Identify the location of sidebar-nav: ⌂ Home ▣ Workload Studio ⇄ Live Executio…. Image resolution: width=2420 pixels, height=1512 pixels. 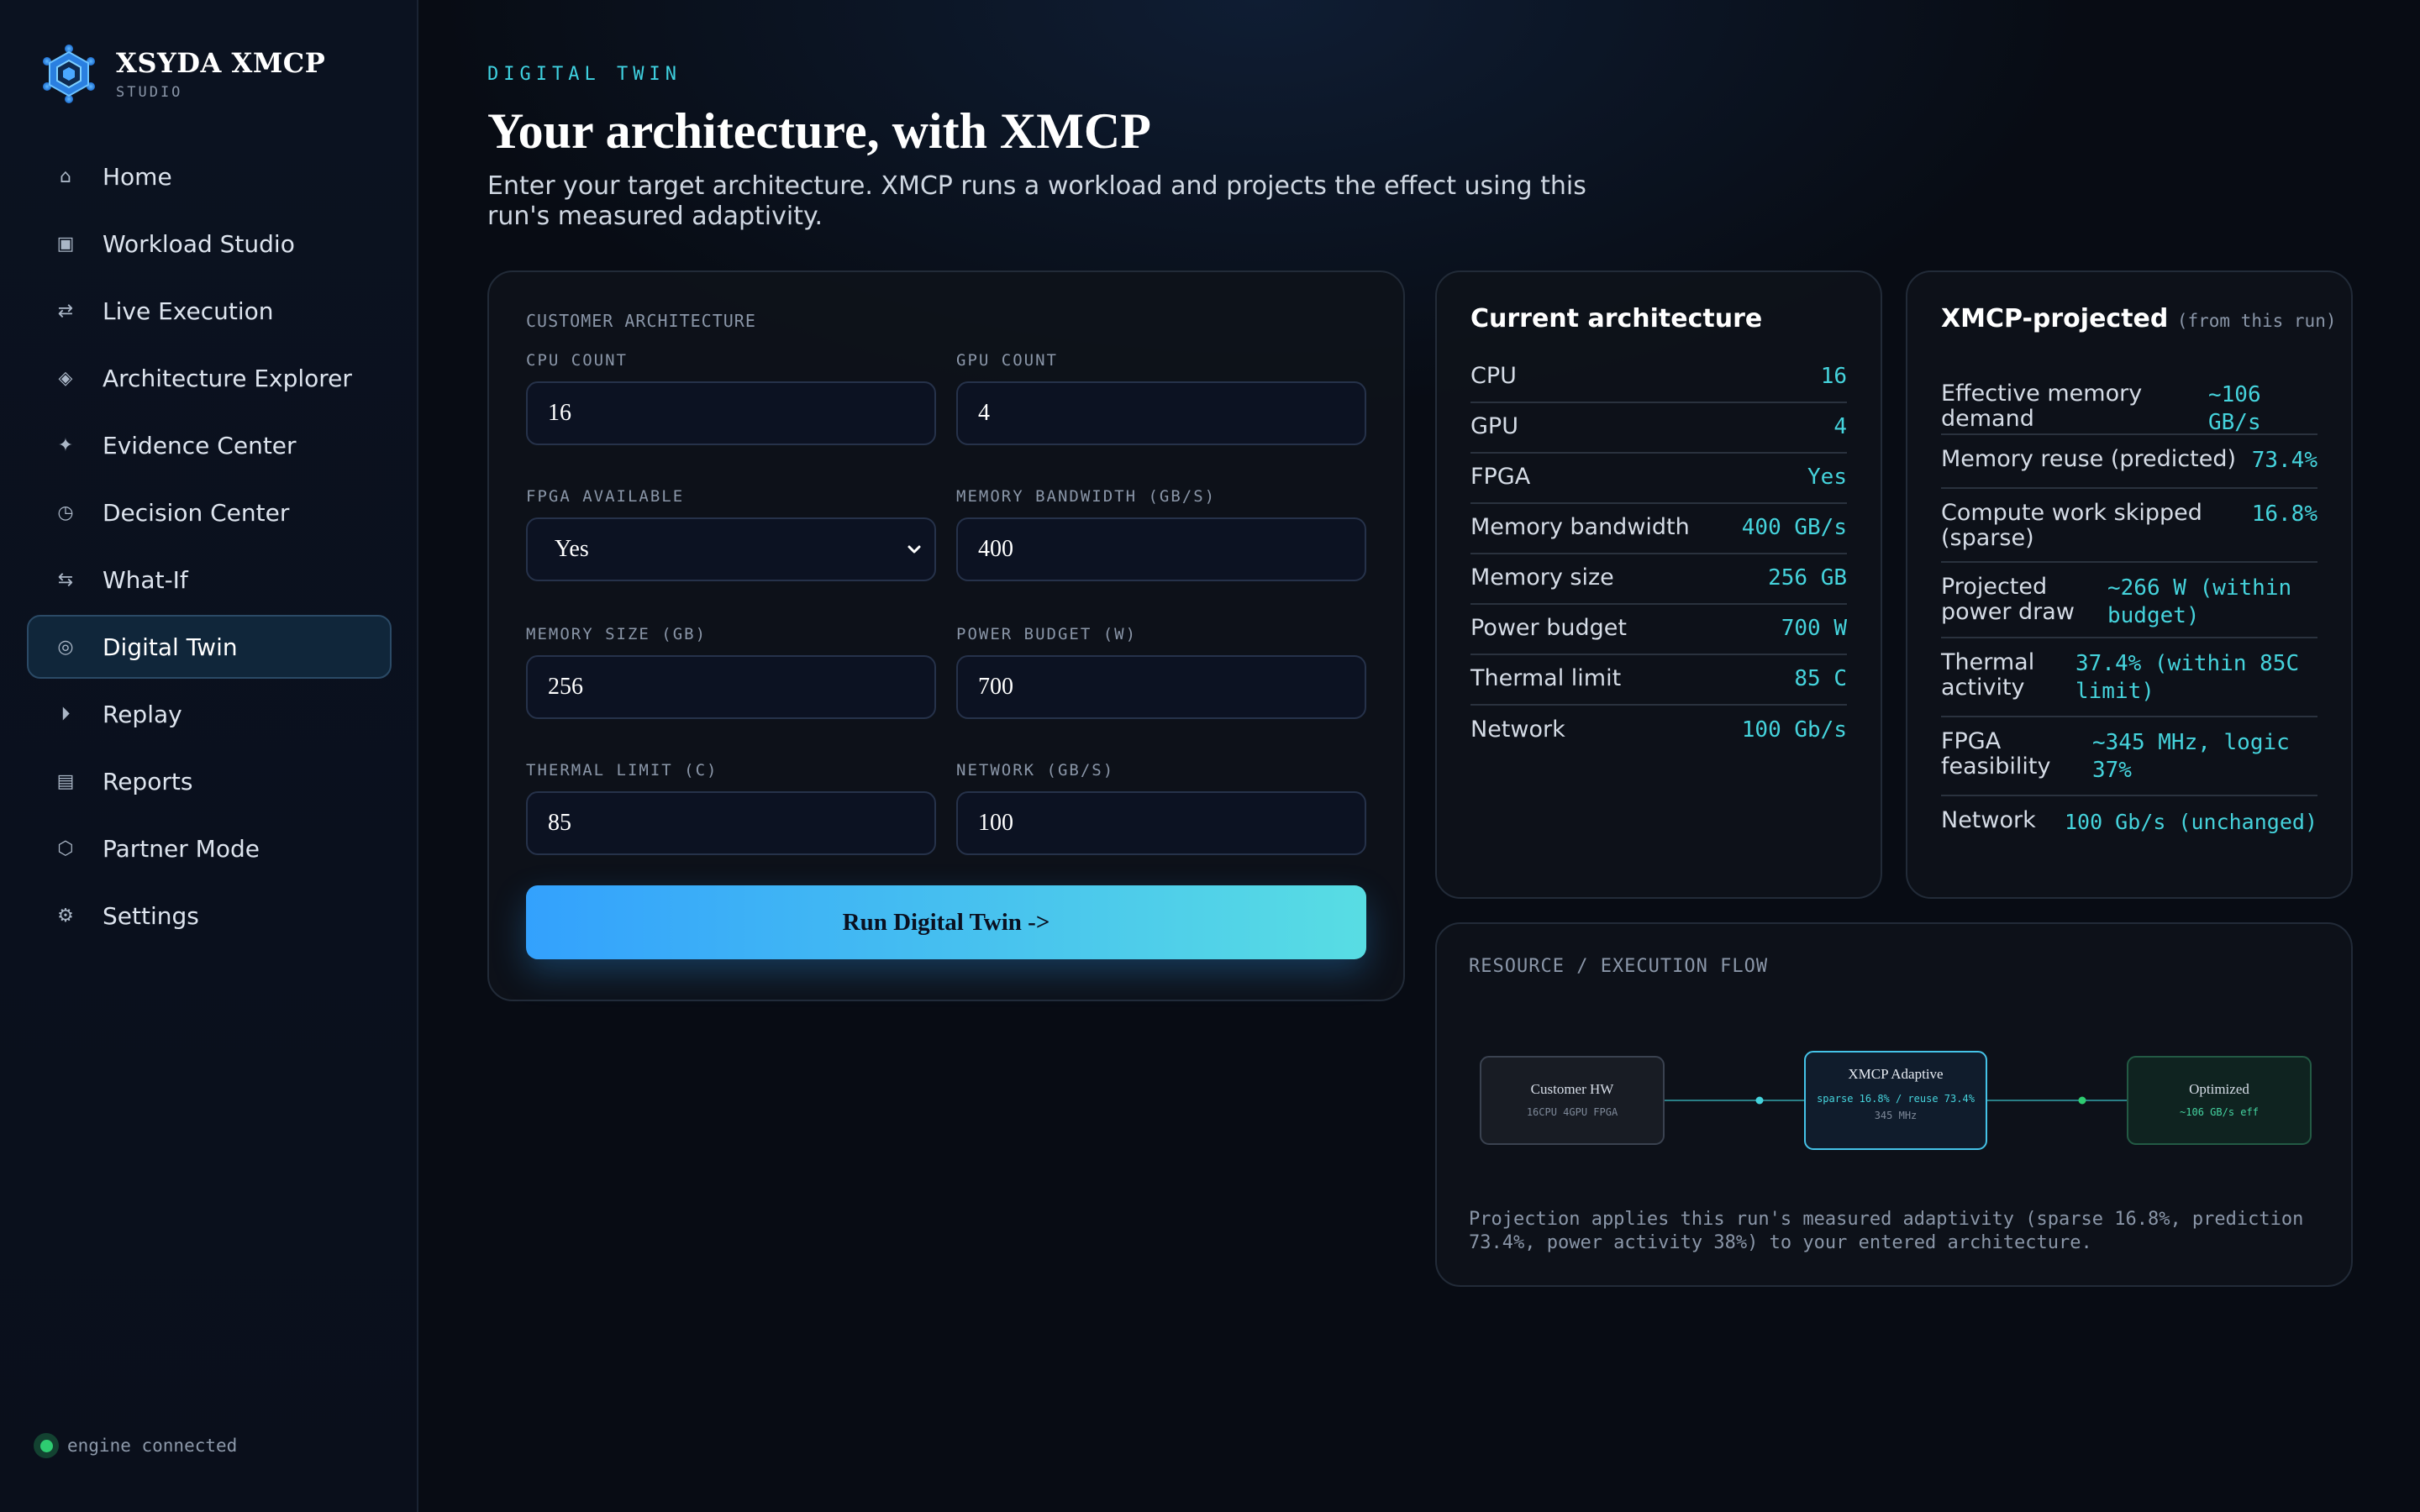
(210, 547).